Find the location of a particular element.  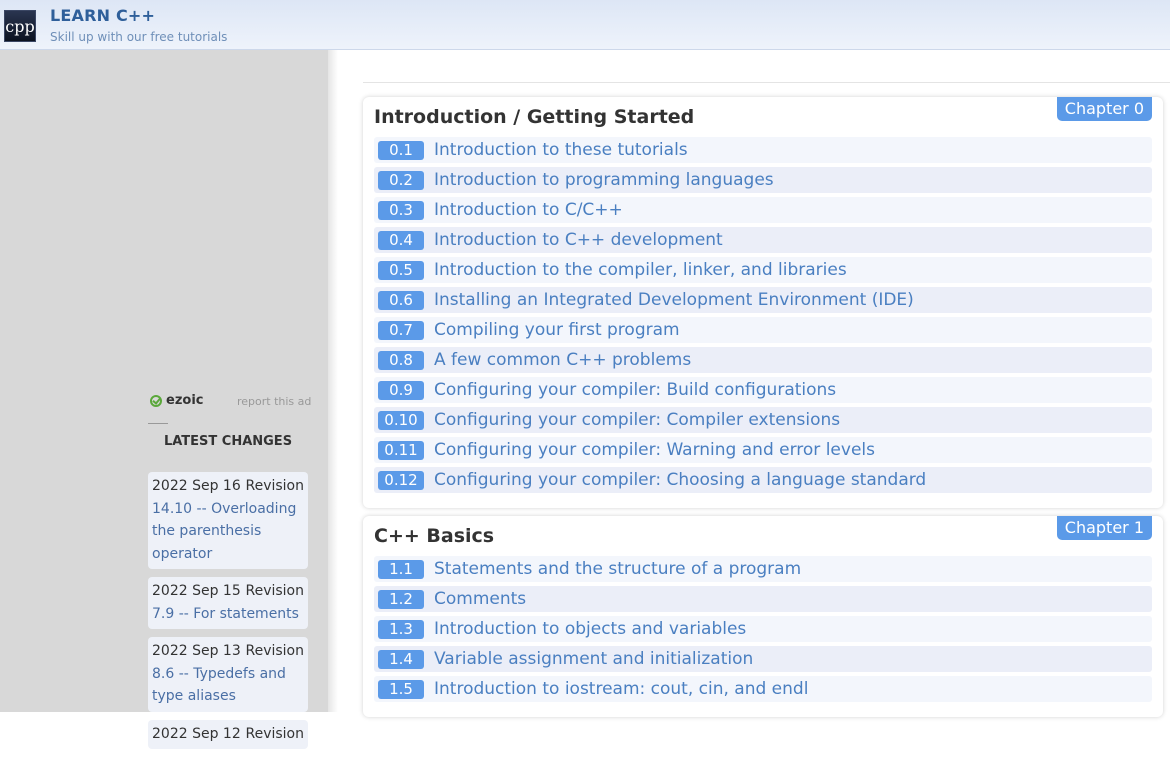

lesson-number-badge: 0.9 is located at coordinates (401, 390).